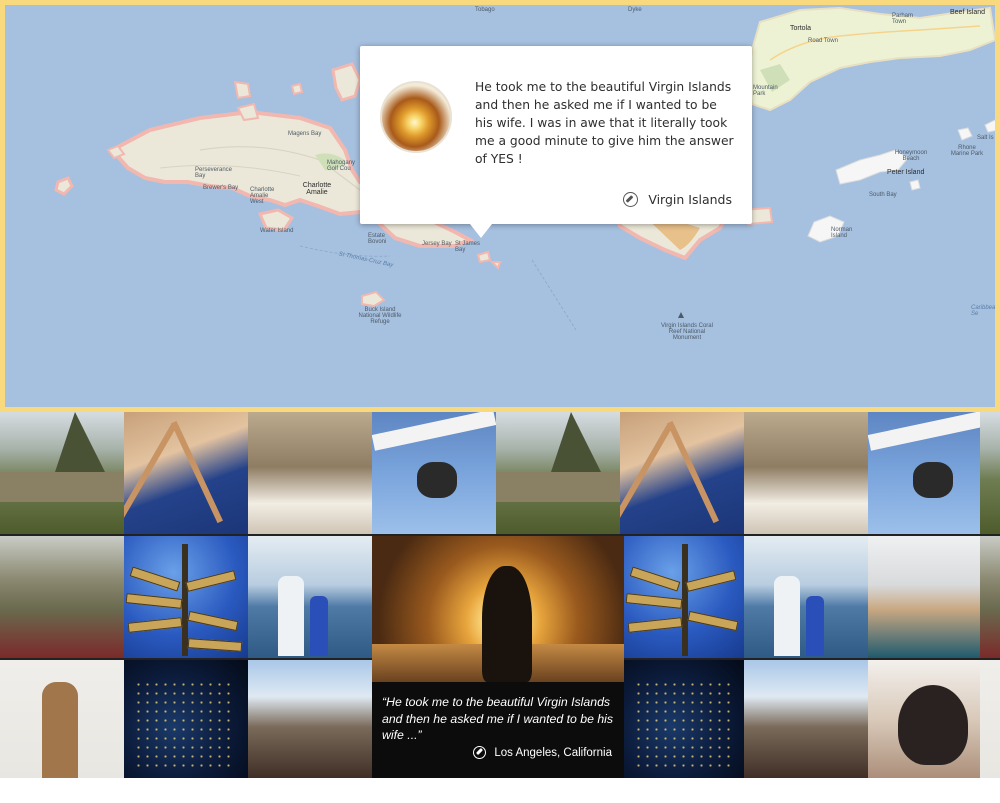 Image resolution: width=1000 pixels, height=803 pixels. I want to click on map-label-norman-island: Norman Island, so click(842, 233).